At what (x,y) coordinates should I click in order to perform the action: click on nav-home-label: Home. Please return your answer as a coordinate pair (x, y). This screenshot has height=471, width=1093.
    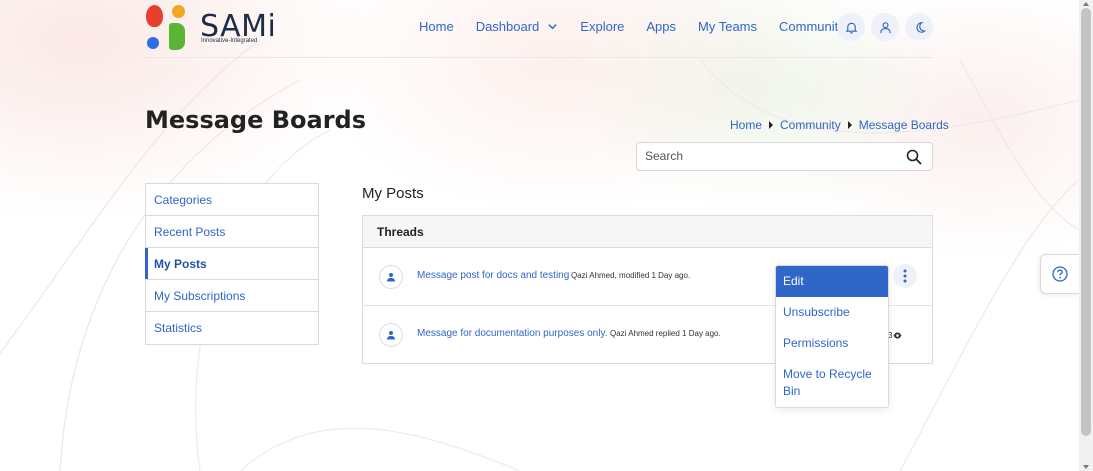
    Looking at the image, I should click on (436, 26).